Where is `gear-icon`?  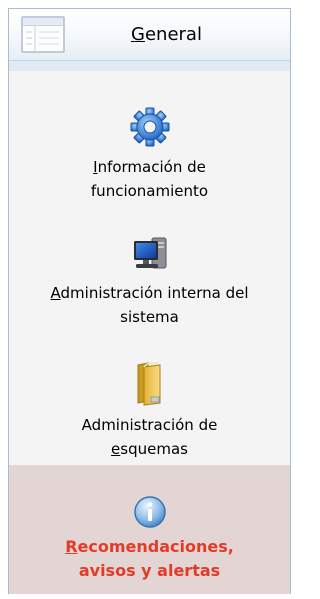 gear-icon is located at coordinates (149, 127).